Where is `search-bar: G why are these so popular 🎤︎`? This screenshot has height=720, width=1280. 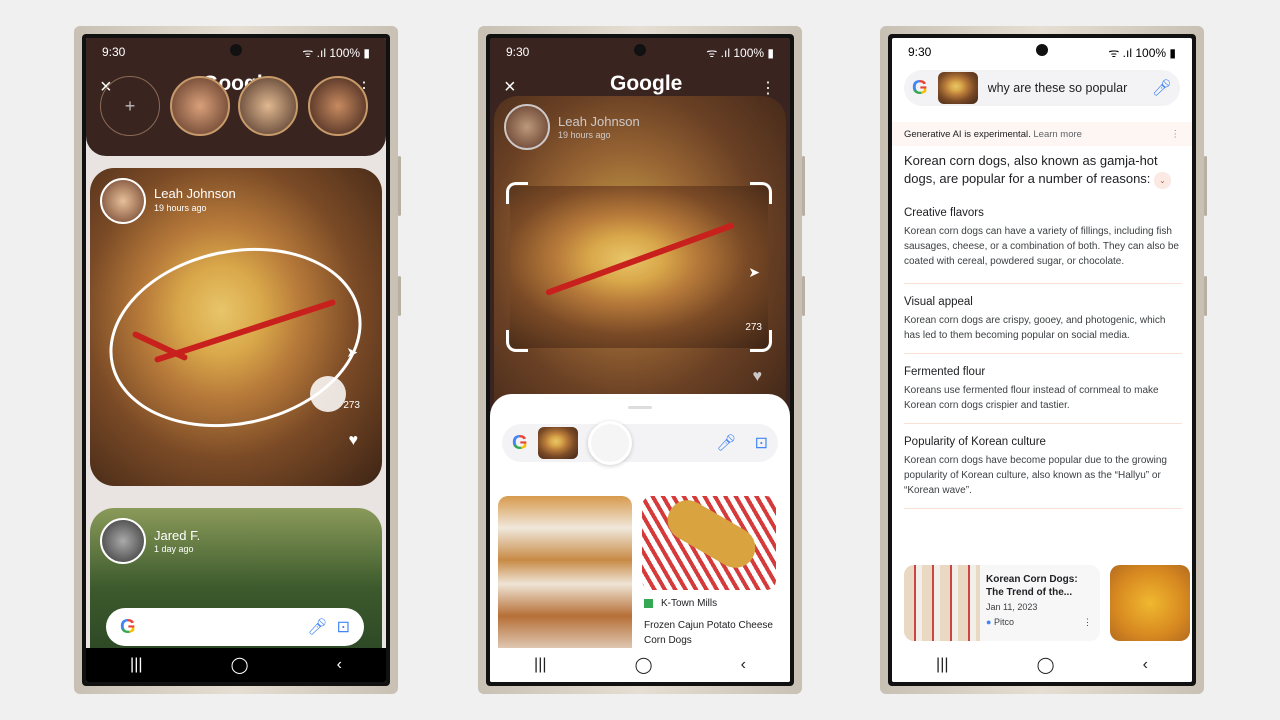
search-bar: G why are these so popular 🎤︎ is located at coordinates (1042, 88).